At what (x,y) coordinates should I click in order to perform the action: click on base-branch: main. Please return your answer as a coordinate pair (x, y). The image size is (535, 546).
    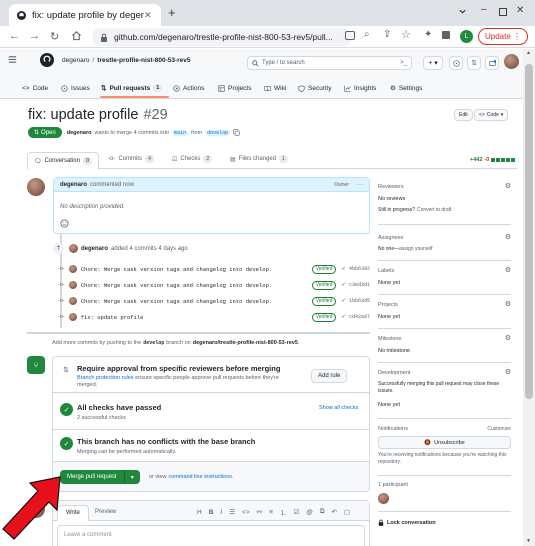
    Looking at the image, I should click on (180, 132).